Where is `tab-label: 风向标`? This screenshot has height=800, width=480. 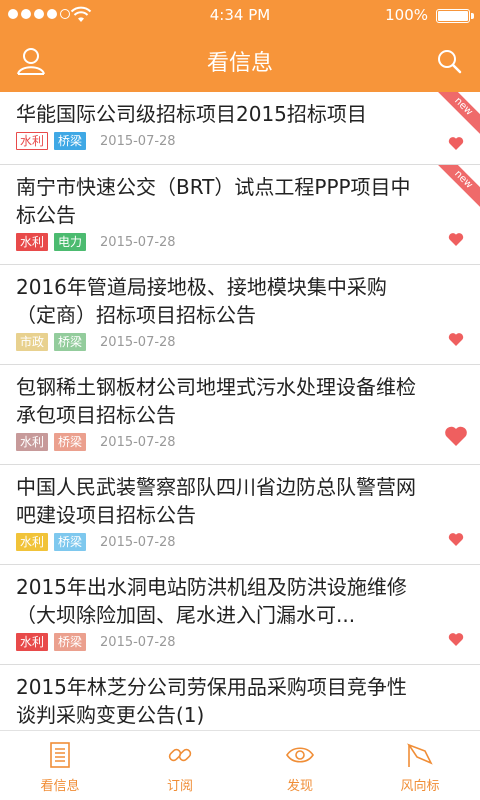
tab-label: 风向标 is located at coordinates (420, 786).